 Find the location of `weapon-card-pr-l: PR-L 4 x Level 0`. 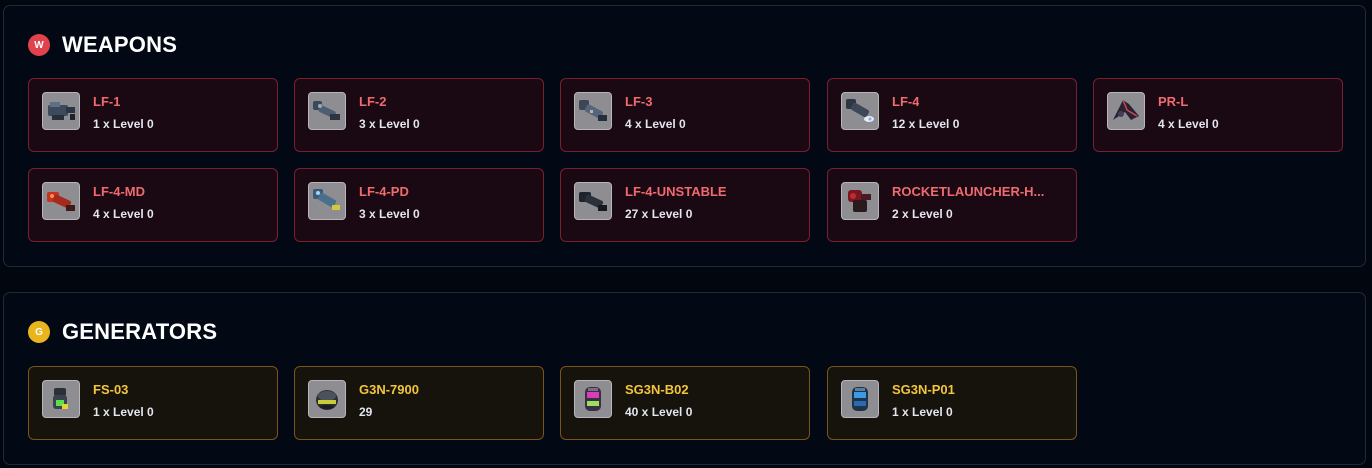

weapon-card-pr-l: PR-L 4 x Level 0 is located at coordinates (1218, 115).